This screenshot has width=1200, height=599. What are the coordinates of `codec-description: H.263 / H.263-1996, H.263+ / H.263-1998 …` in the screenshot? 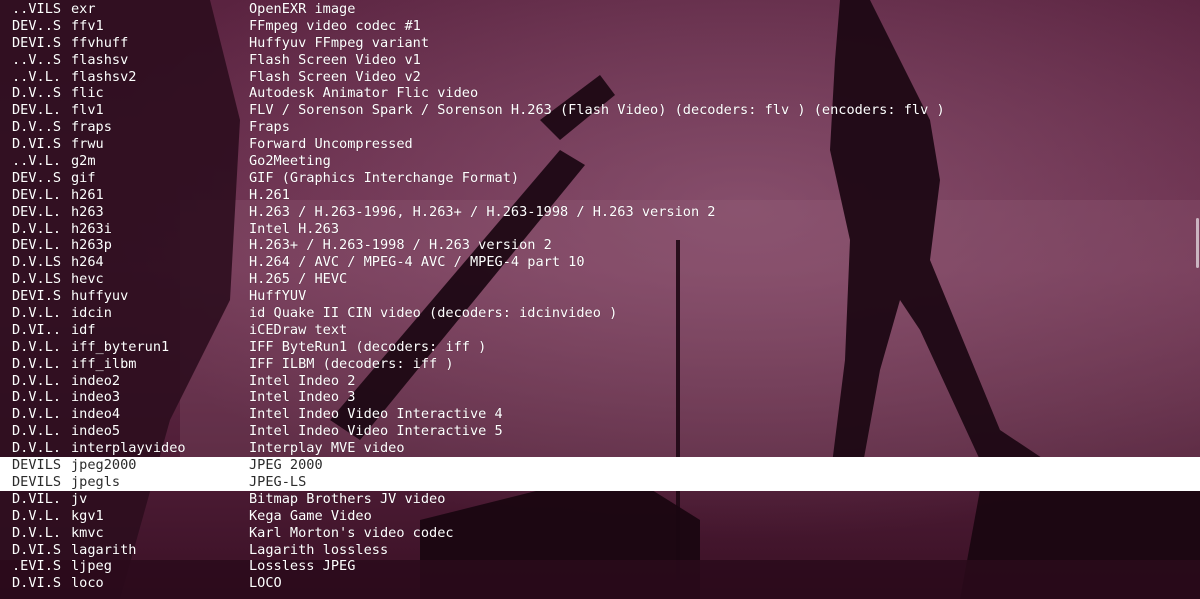 It's located at (482, 211).